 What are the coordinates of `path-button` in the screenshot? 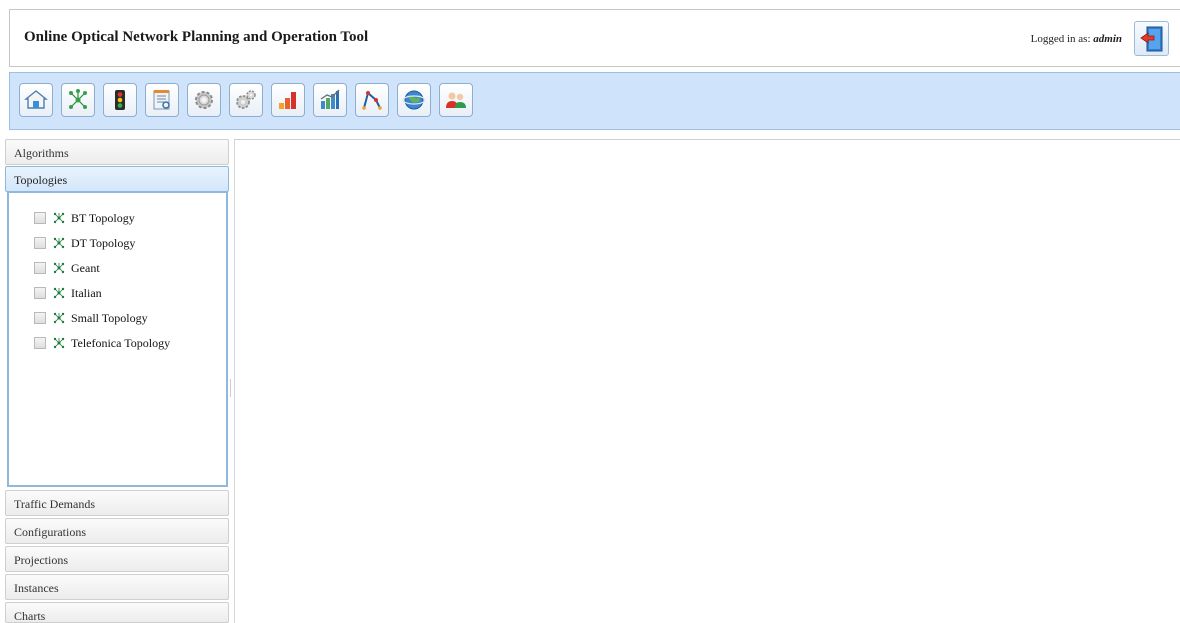 It's located at (372, 100).